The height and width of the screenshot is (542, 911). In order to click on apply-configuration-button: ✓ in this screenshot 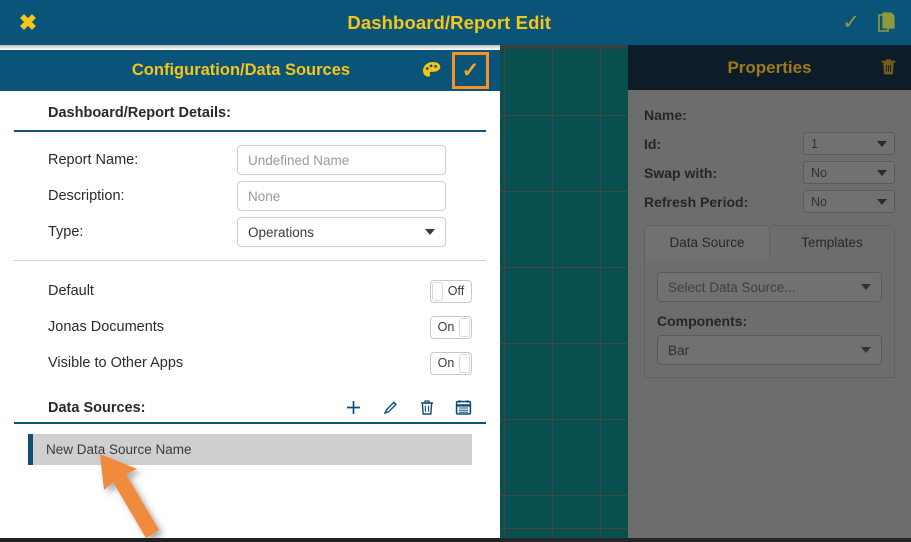, I will do `click(470, 70)`.